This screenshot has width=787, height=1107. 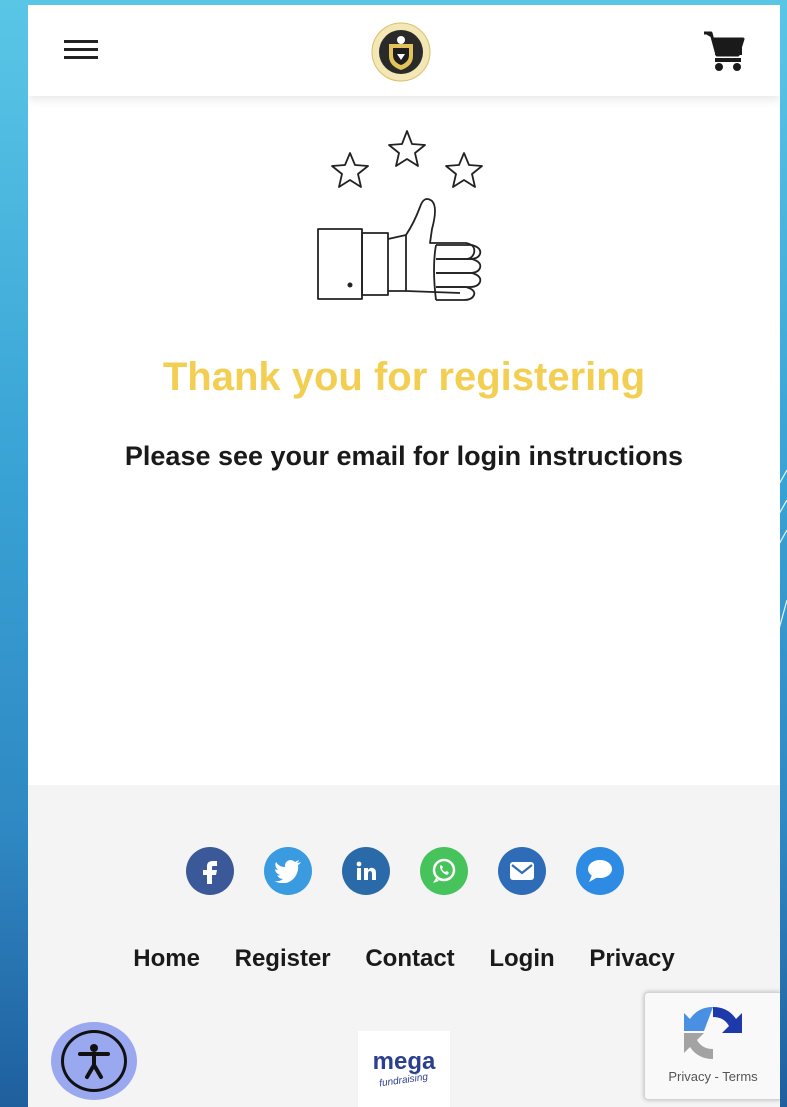 I want to click on social-share-bar, so click(x=405, y=871).